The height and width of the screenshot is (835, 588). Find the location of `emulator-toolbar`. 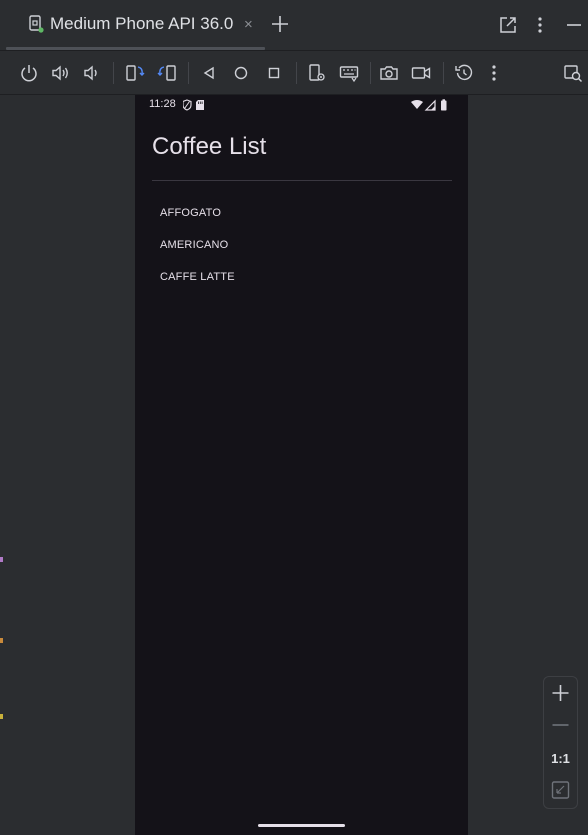

emulator-toolbar is located at coordinates (294, 72).